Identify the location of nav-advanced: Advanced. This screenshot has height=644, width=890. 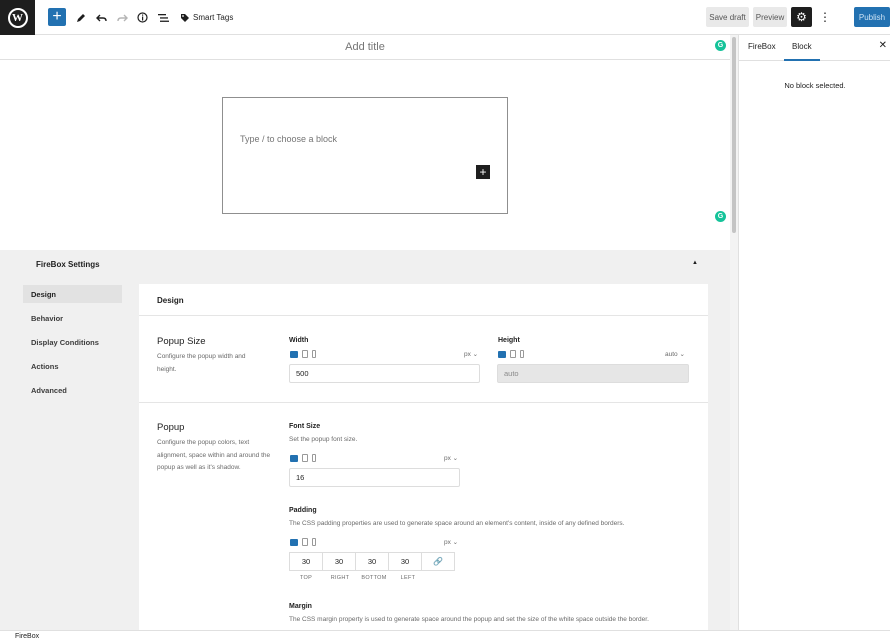
(72, 390).